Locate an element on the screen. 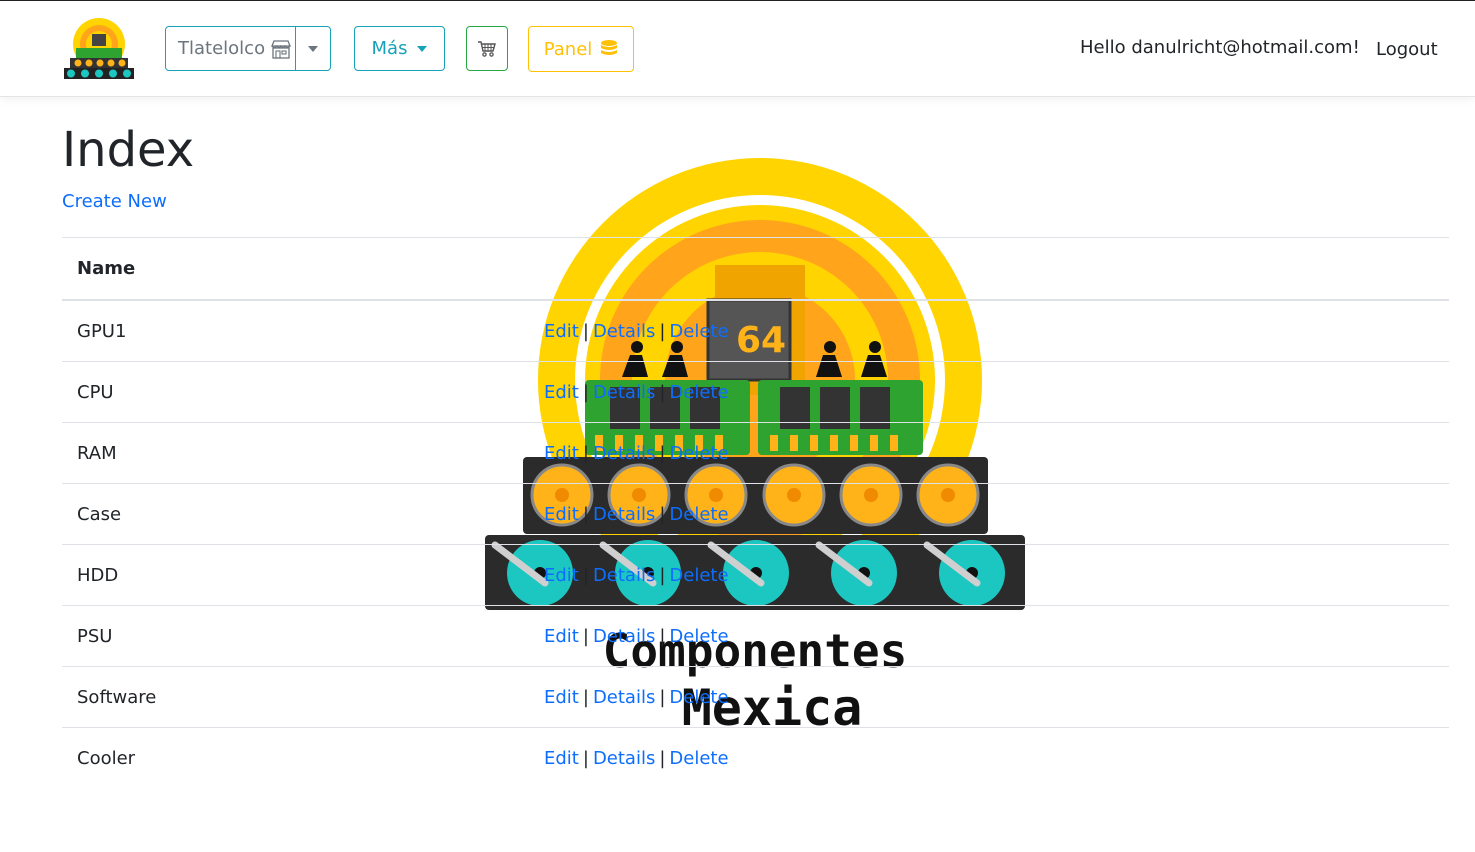 The image size is (1475, 852). page-title: Index is located at coordinates (128, 150).